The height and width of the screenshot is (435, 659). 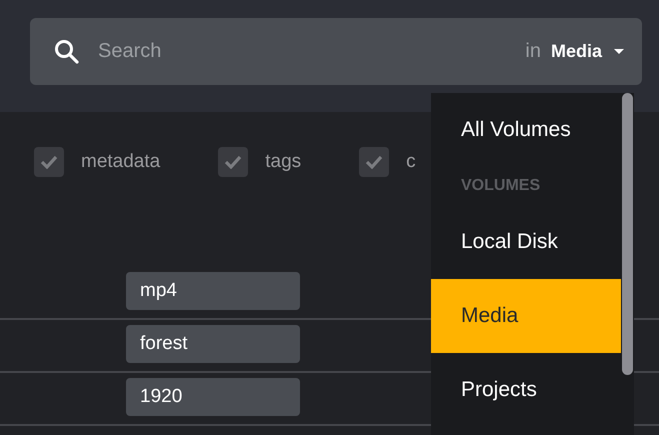 What do you see at coordinates (213, 344) in the screenshot?
I see `input-field: forest` at bounding box center [213, 344].